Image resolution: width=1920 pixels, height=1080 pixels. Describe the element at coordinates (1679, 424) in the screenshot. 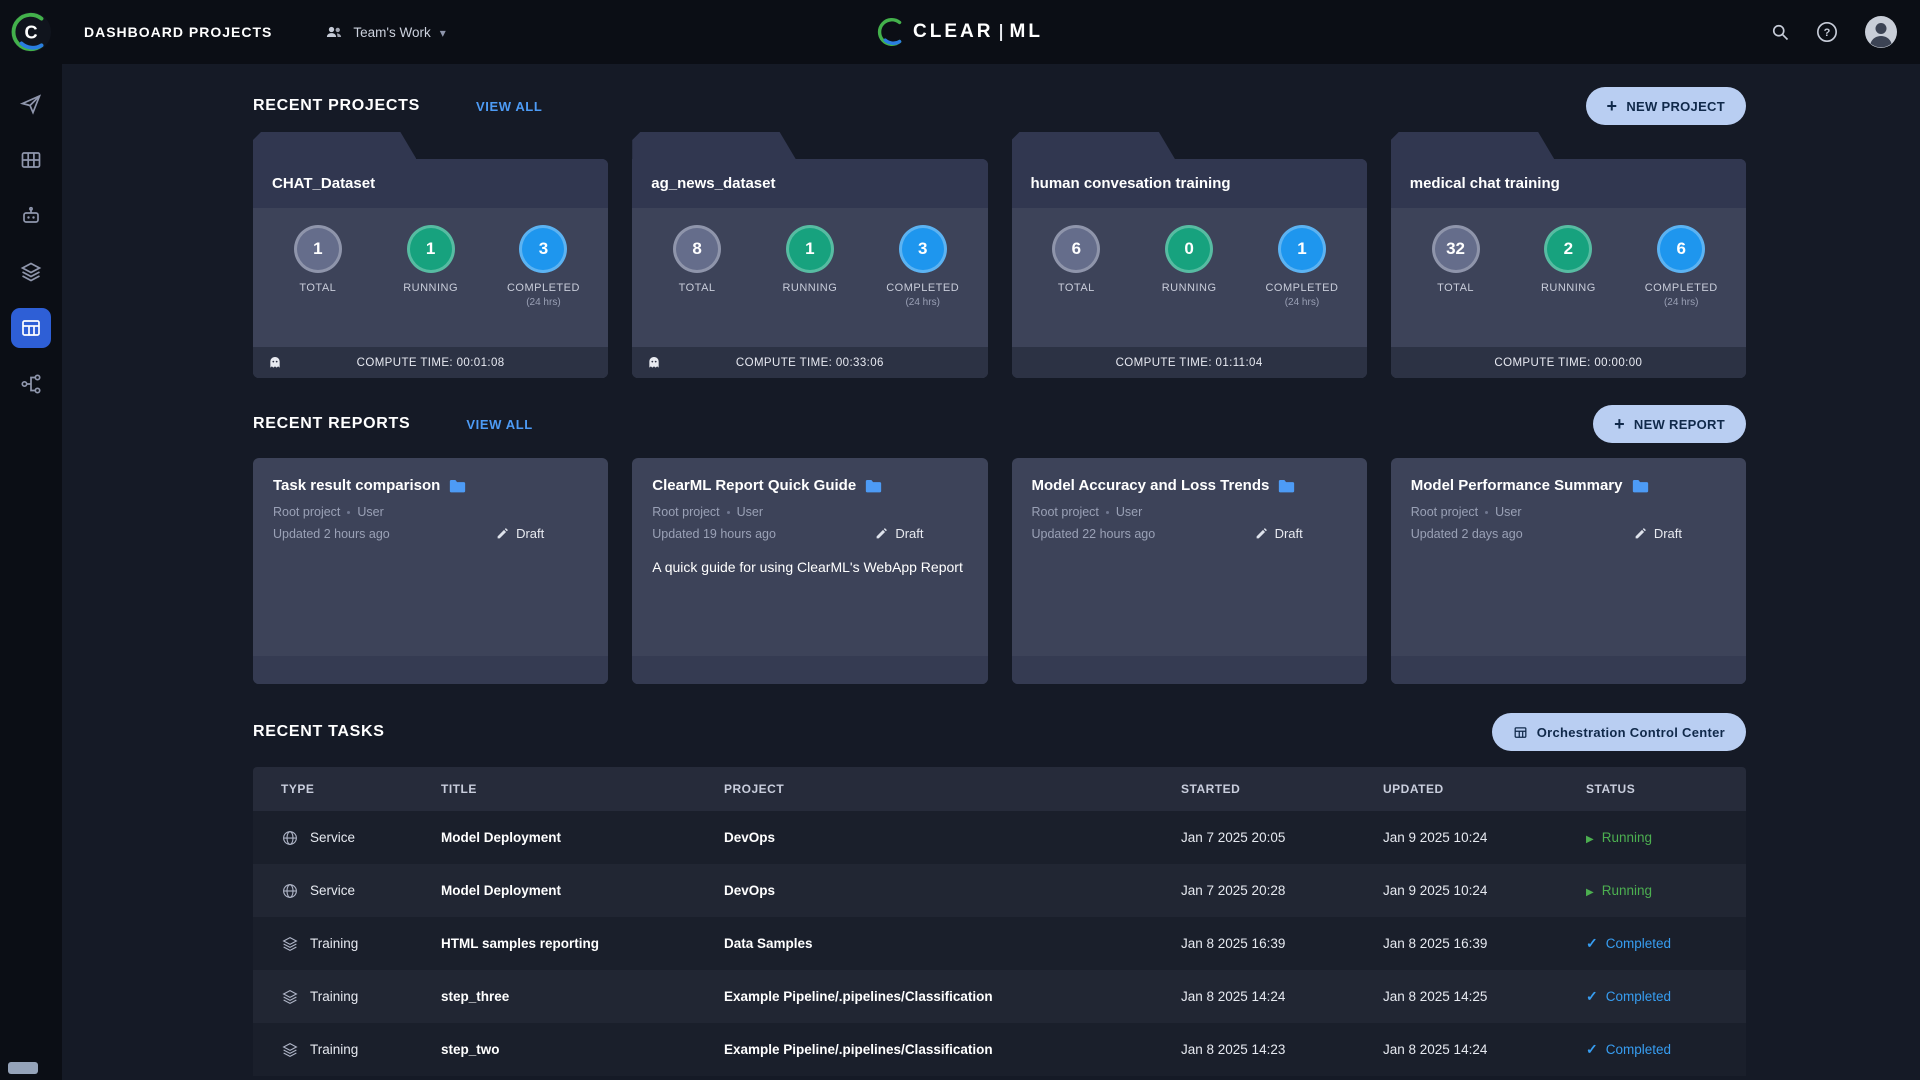

I see `new-report-label: NEW REPORT` at that location.